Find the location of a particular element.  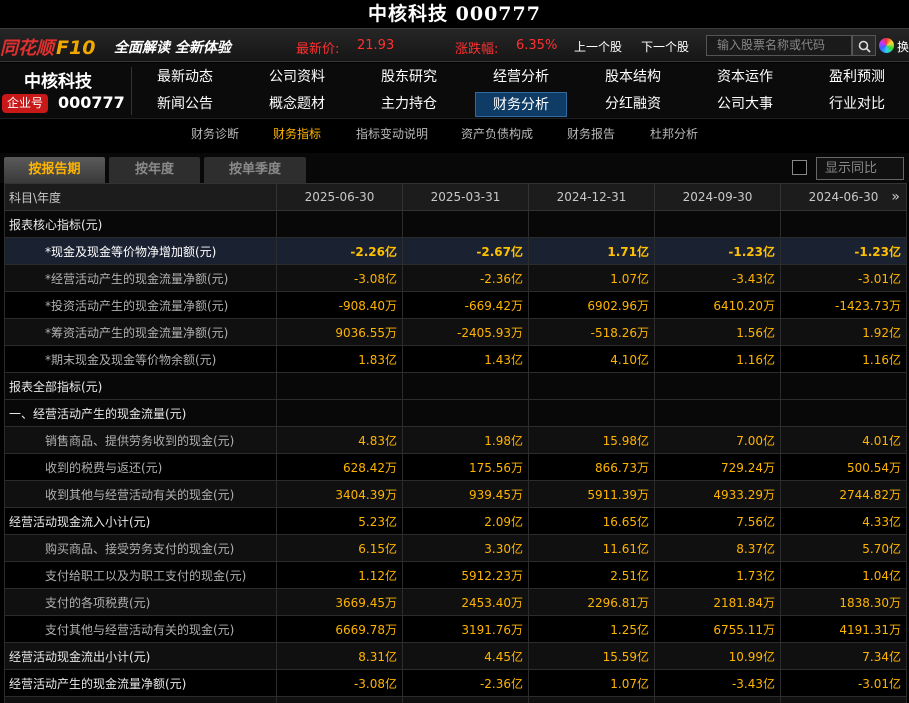

nav-company-info: 公司资料 is located at coordinates (297, 77).